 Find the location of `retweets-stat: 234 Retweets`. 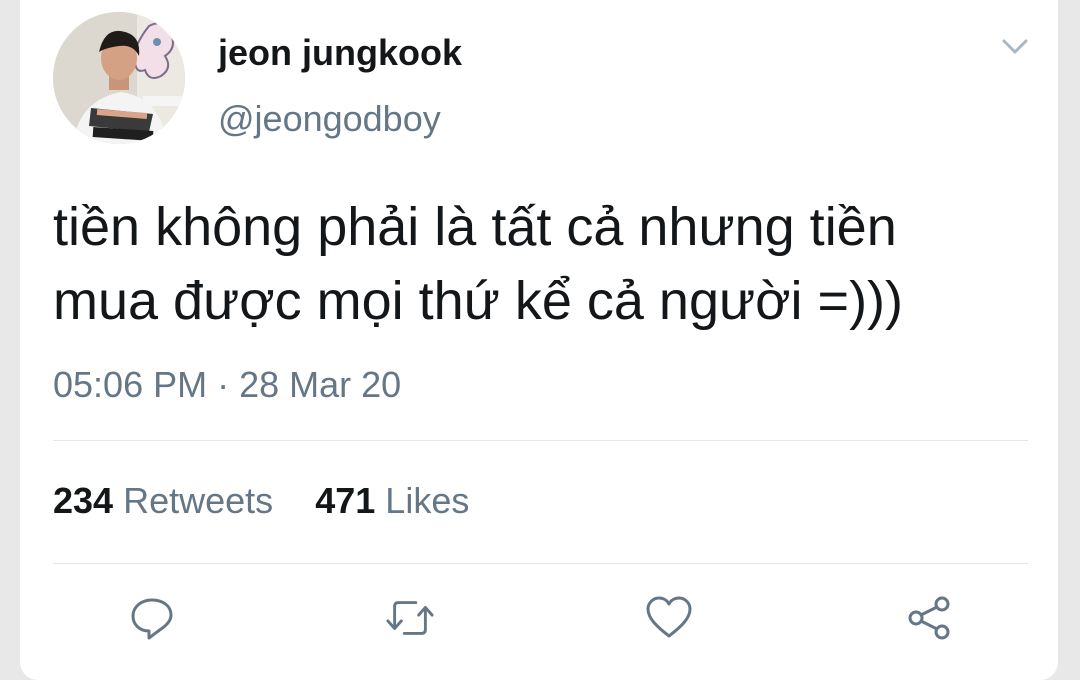

retweets-stat: 234 Retweets is located at coordinates (163, 500).